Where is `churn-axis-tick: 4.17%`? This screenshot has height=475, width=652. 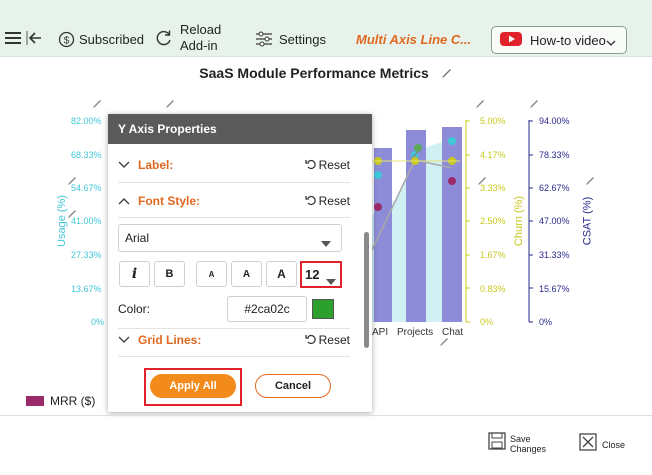 churn-axis-tick: 4.17% is located at coordinates (493, 155).